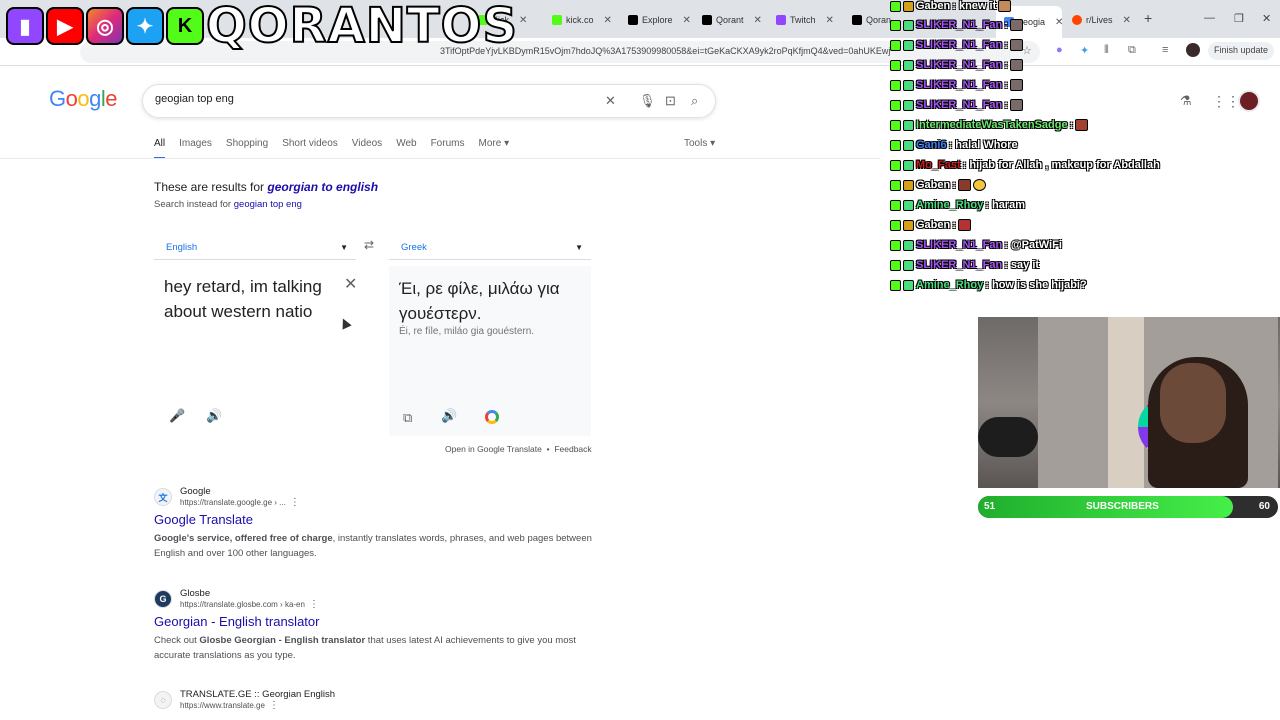 This screenshot has height=720, width=1280. Describe the element at coordinates (195, 148) in the screenshot. I see `tab-images: Images` at that location.